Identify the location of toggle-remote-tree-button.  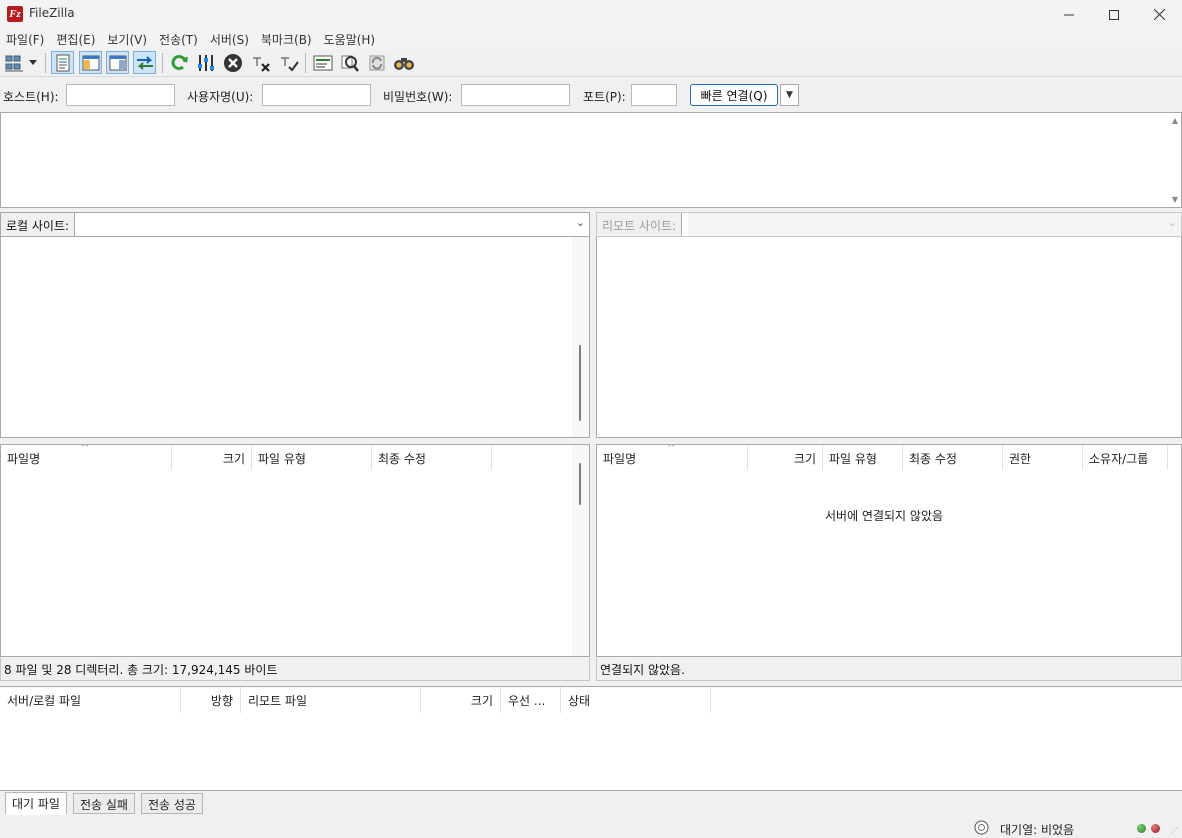
(117, 62).